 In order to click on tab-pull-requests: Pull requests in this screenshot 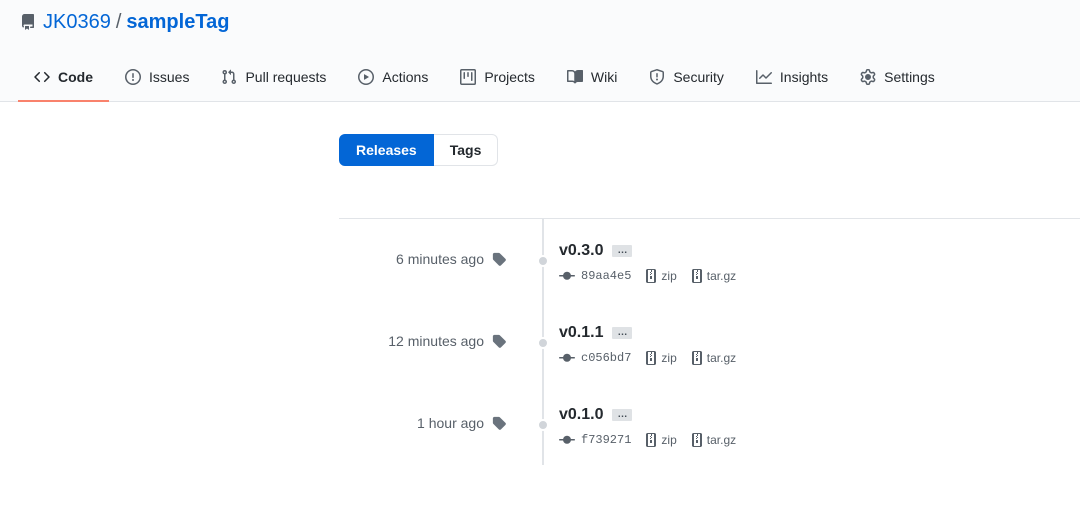, I will do `click(273, 77)`.